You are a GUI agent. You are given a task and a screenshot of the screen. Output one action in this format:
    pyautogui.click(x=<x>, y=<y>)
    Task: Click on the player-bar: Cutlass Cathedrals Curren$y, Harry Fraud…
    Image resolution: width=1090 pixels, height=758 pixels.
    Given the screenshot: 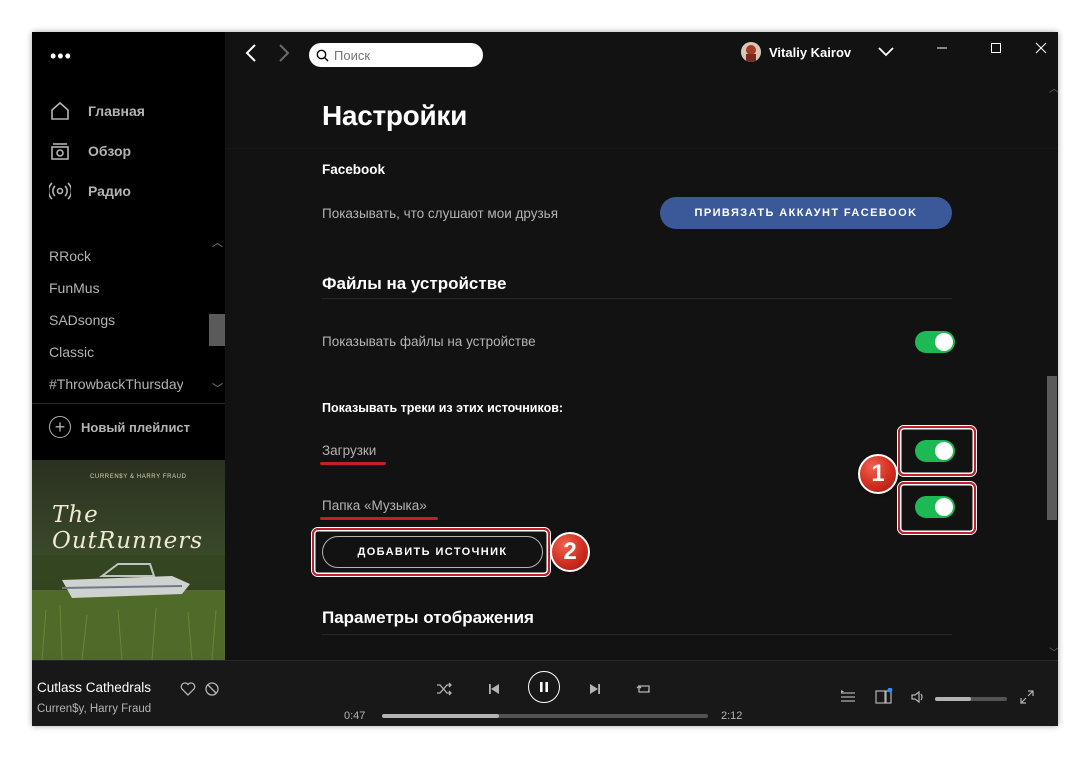 What is the action you would take?
    pyautogui.click(x=545, y=693)
    